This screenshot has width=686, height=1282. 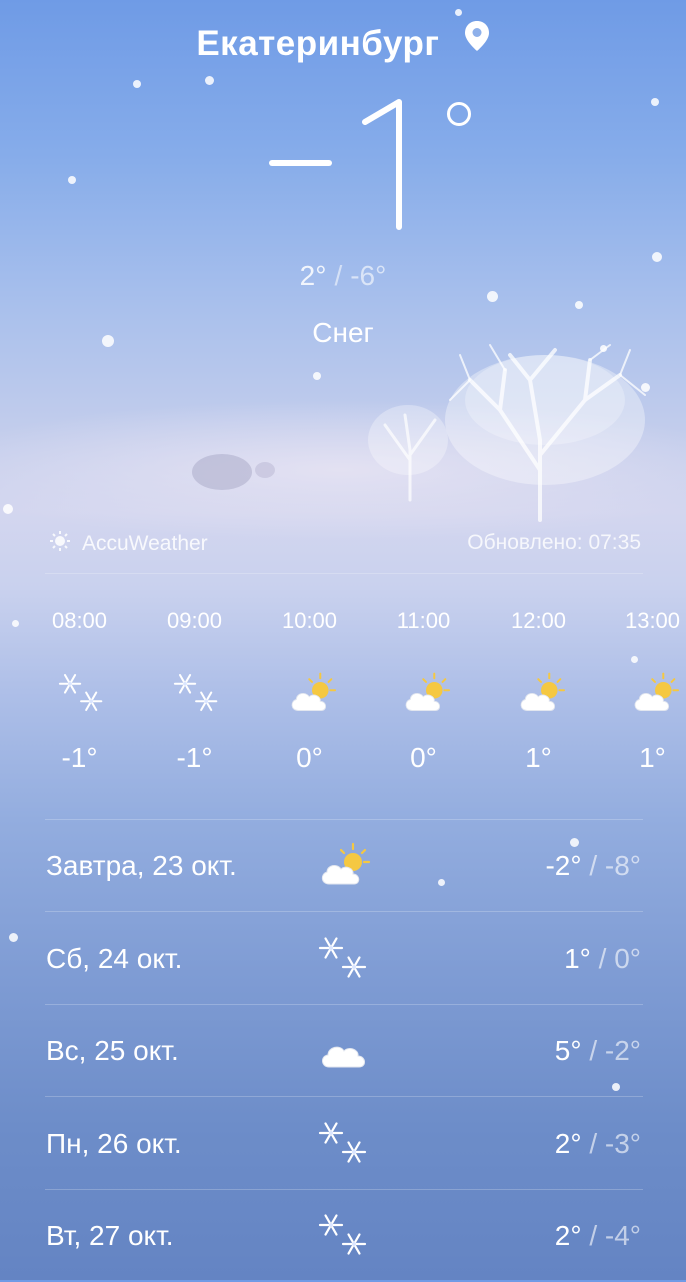 I want to click on city-header: Екатеринбург, so click(x=343, y=42).